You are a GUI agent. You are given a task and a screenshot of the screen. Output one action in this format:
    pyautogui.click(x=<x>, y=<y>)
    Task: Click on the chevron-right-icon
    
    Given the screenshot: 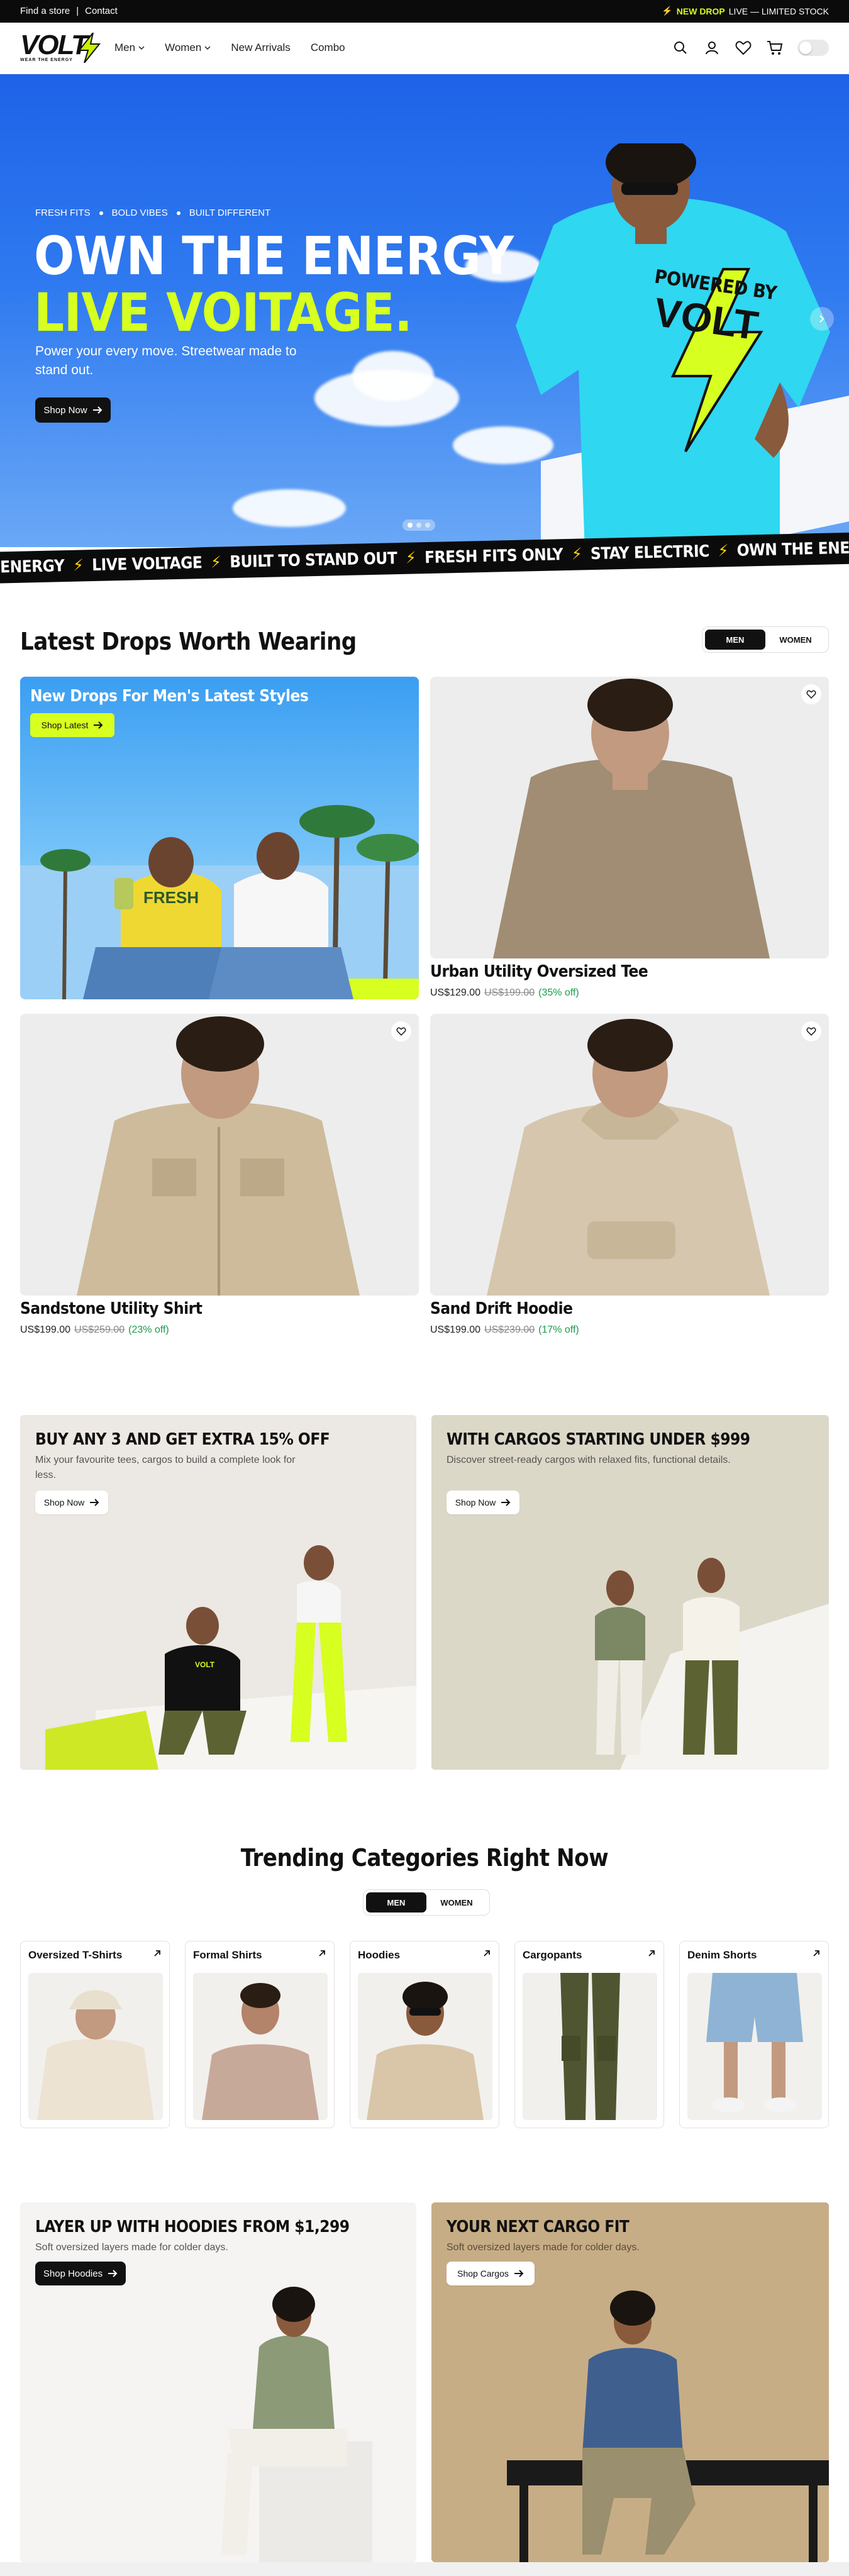 What is the action you would take?
    pyautogui.click(x=822, y=319)
    